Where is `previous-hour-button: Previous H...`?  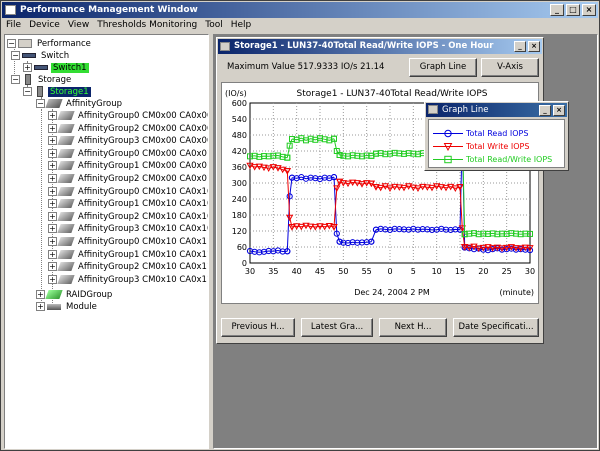 previous-hour-button: Previous H... is located at coordinates (258, 327).